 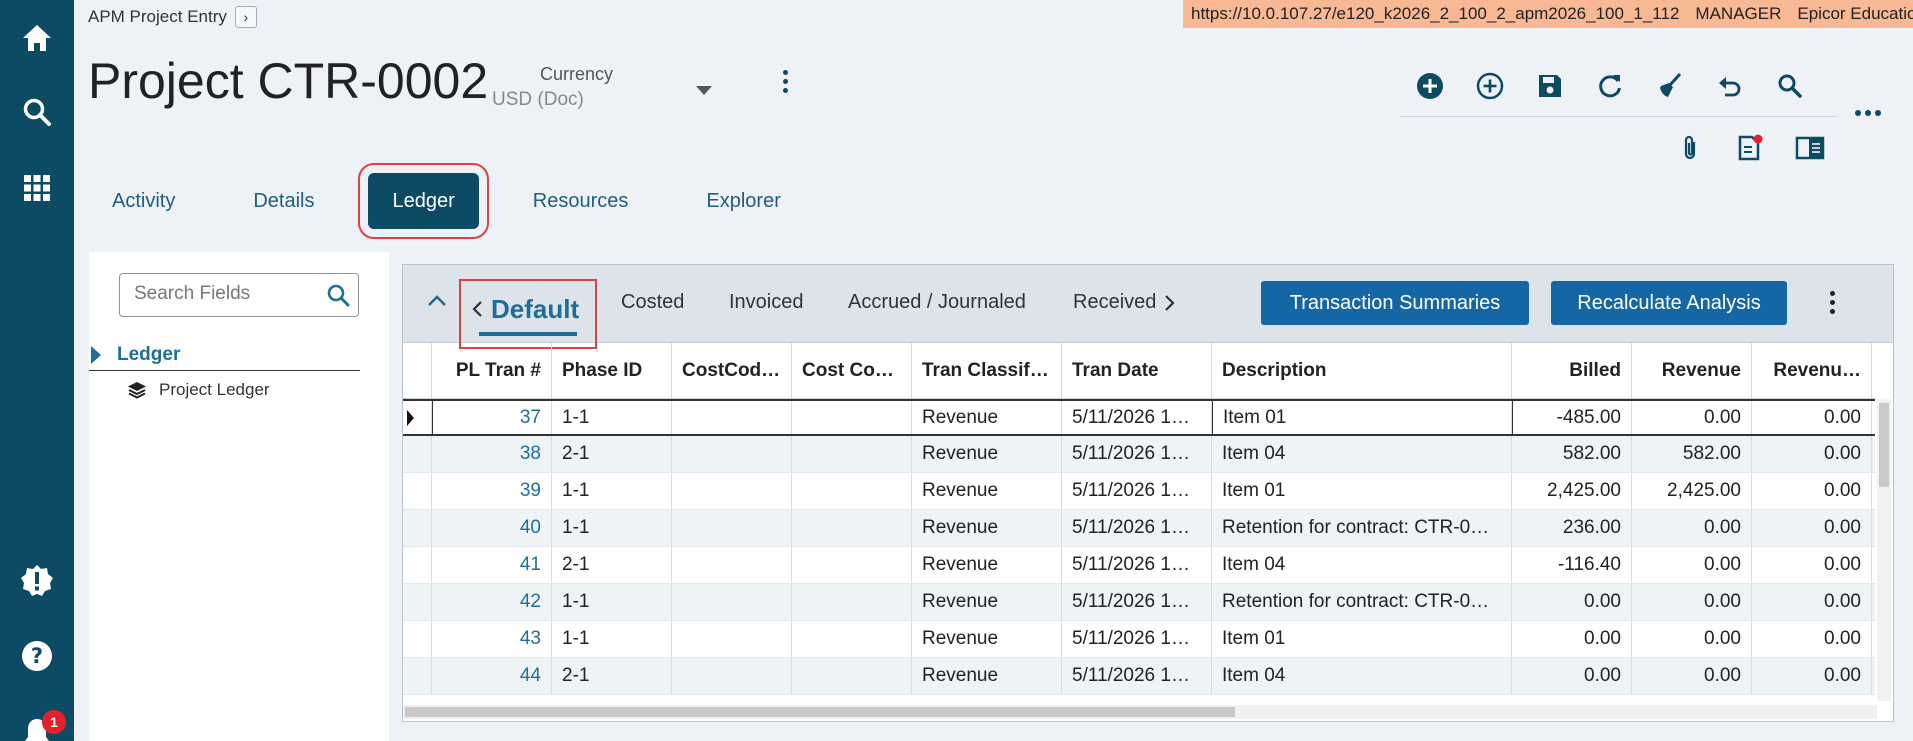 What do you see at coordinates (1692, 491) in the screenshot?
I see `revenue-cell: 2,425.00` at bounding box center [1692, 491].